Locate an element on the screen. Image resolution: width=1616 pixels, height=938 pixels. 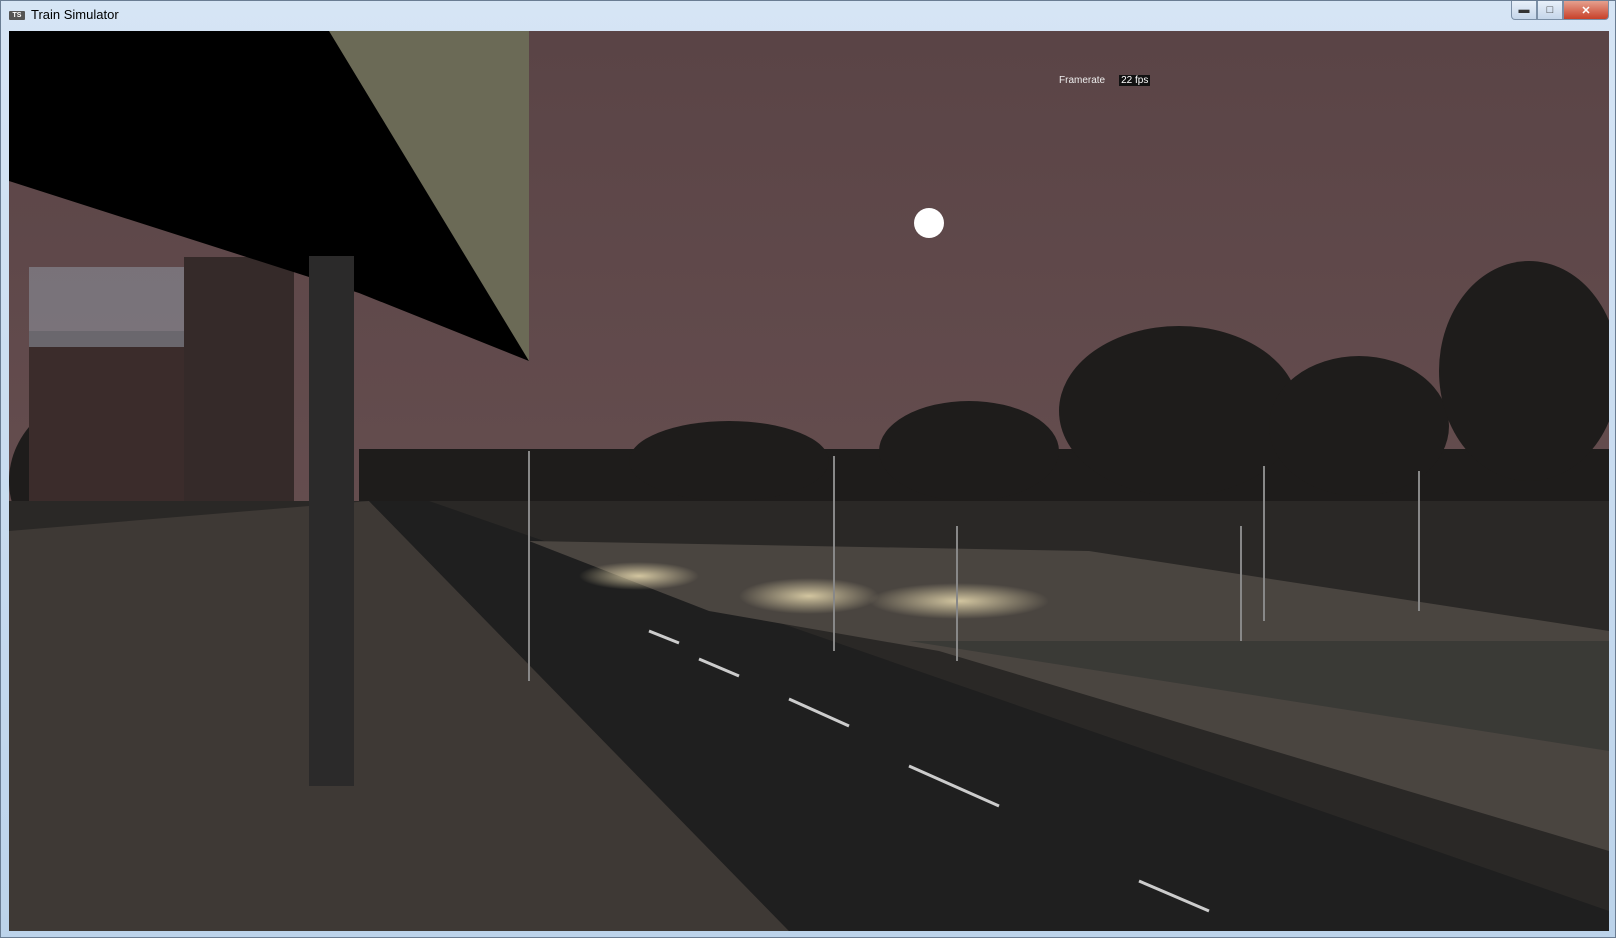
maximize-button: □ is located at coordinates (1550, 10).